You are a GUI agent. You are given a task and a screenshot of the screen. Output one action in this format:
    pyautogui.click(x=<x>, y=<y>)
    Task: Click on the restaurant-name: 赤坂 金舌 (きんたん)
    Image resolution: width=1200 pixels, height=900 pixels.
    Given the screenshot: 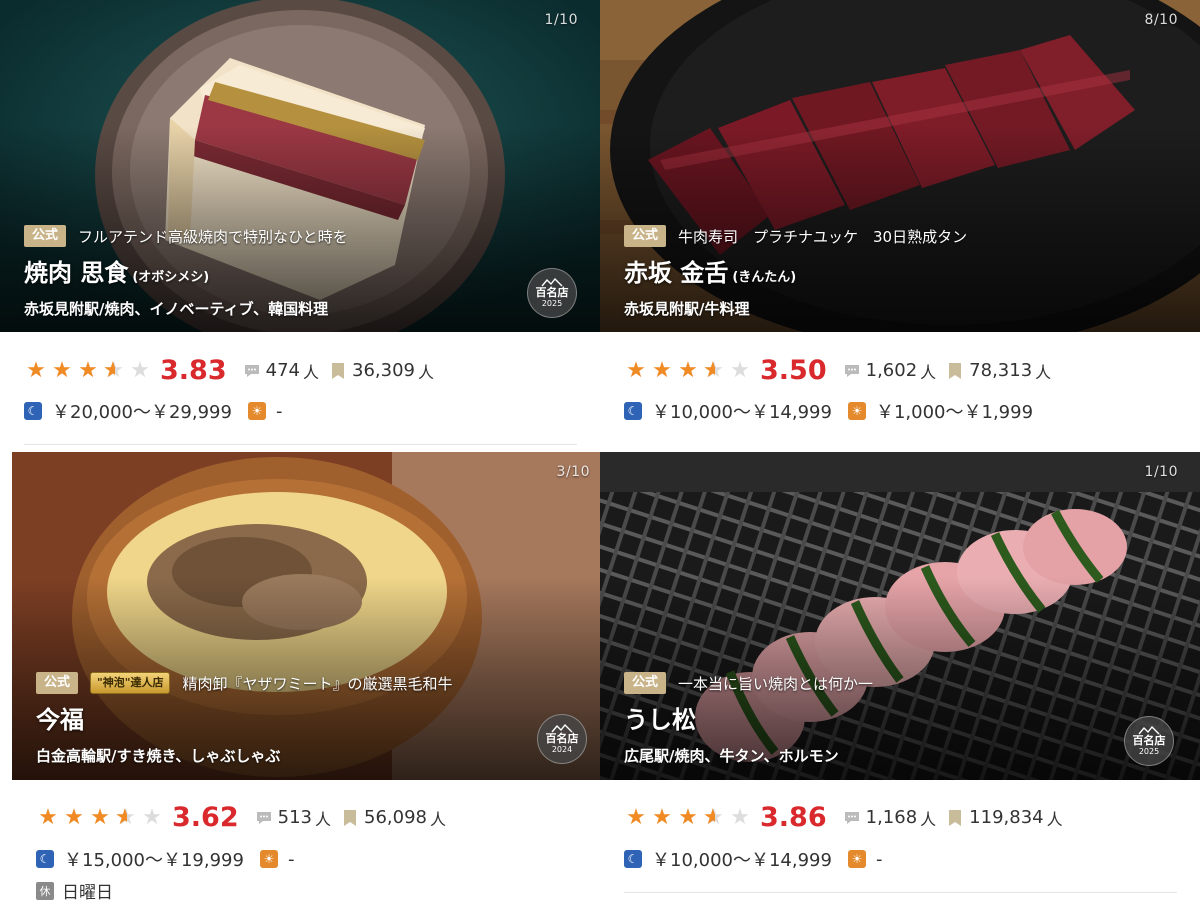 What is the action you would take?
    pyautogui.click(x=872, y=270)
    